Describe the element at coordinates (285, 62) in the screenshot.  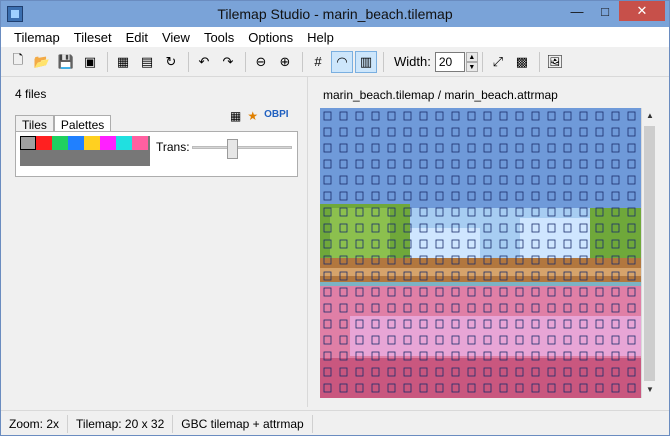
I see `zoom-in-icon: ⊕` at that location.